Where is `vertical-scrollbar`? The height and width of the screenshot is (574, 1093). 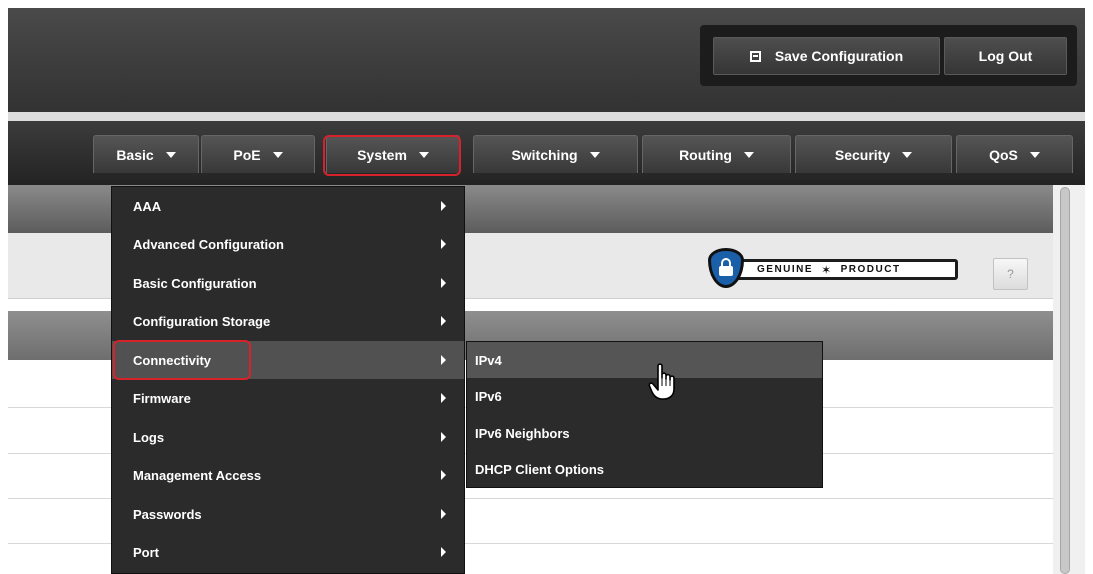 vertical-scrollbar is located at coordinates (1069, 379).